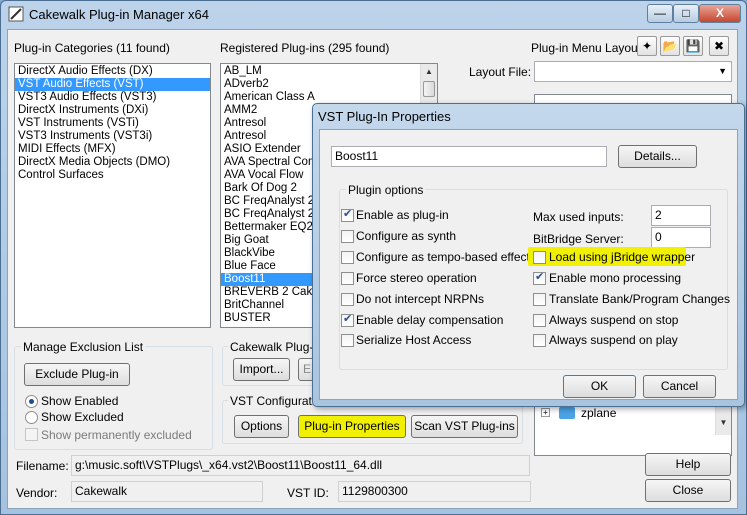  Describe the element at coordinates (112, 84) in the screenshot. I see `category-item-selected: VST Audio Effects (VST)` at that location.